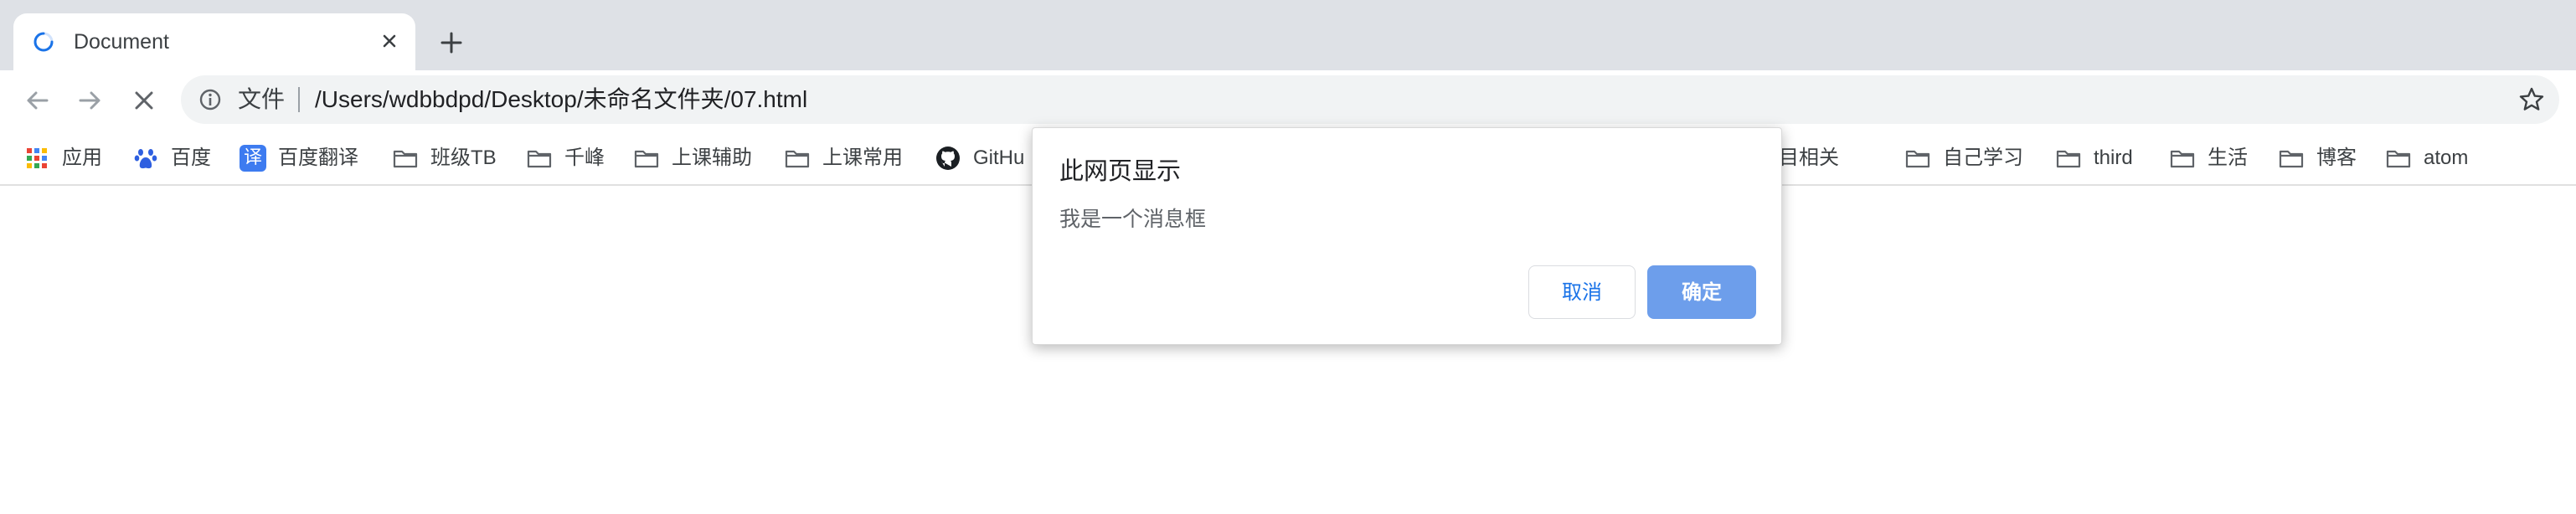 This screenshot has width=2576, height=514. What do you see at coordinates (862, 157) in the screenshot?
I see `bookmark-label: 上课常用` at bounding box center [862, 157].